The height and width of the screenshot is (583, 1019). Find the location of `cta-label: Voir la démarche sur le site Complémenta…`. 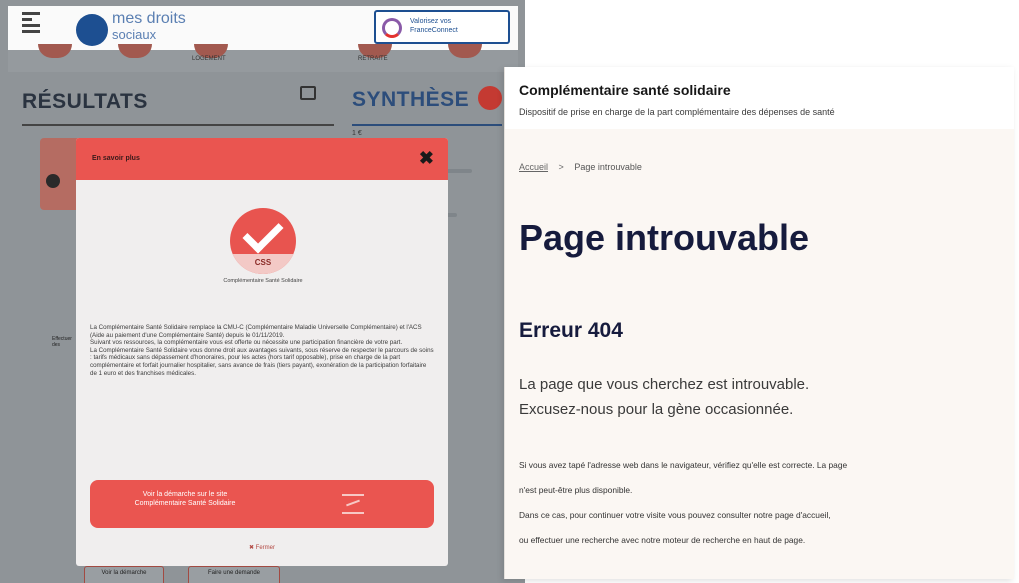

cta-label: Voir la démarche sur le site Complémenta… is located at coordinates (185, 499).